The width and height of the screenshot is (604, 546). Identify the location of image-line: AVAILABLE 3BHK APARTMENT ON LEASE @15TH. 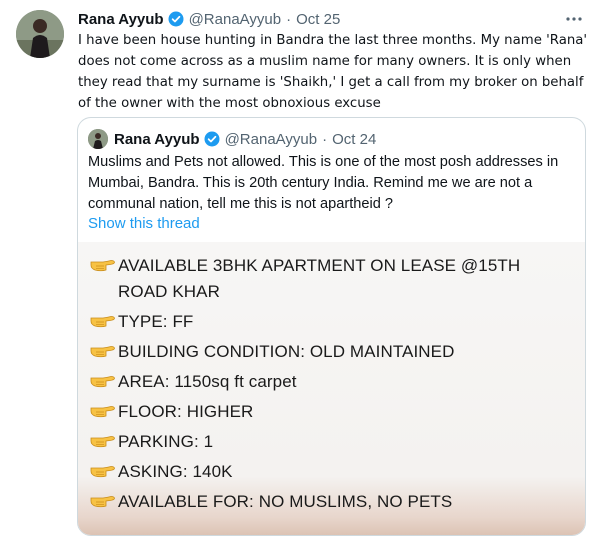
(305, 266).